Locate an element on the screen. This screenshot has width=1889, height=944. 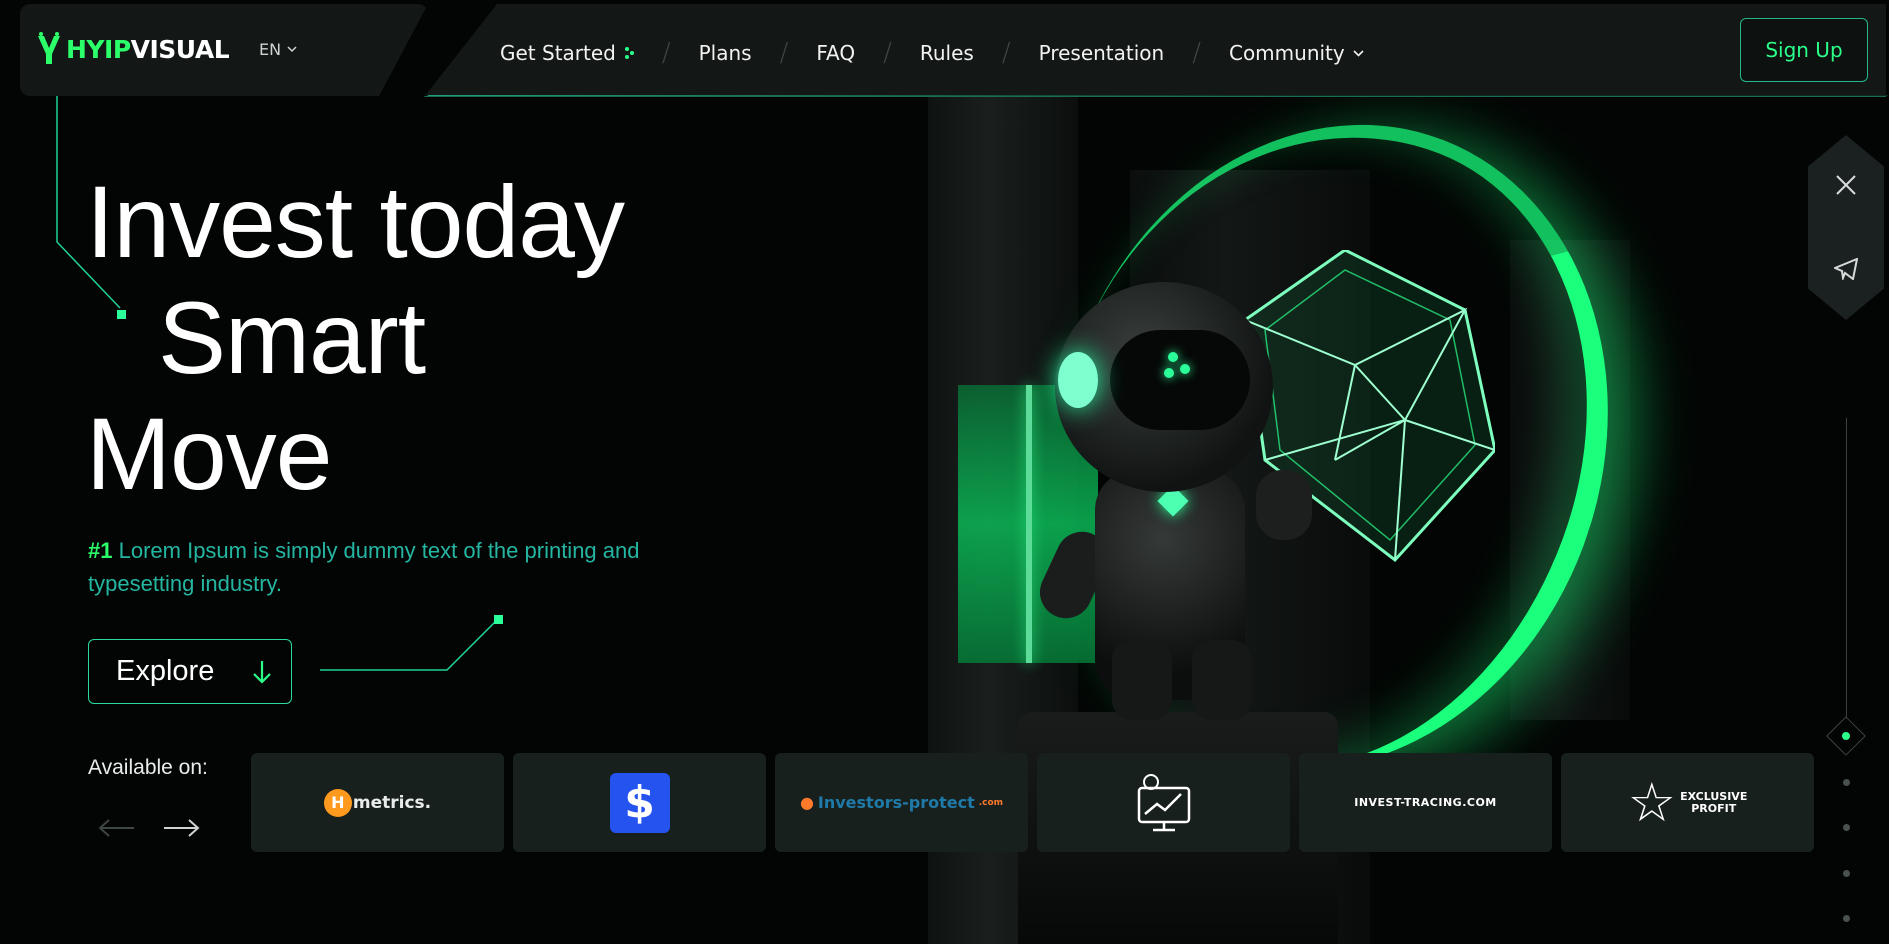
hero-title-line1: Invest today is located at coordinates (355, 222).